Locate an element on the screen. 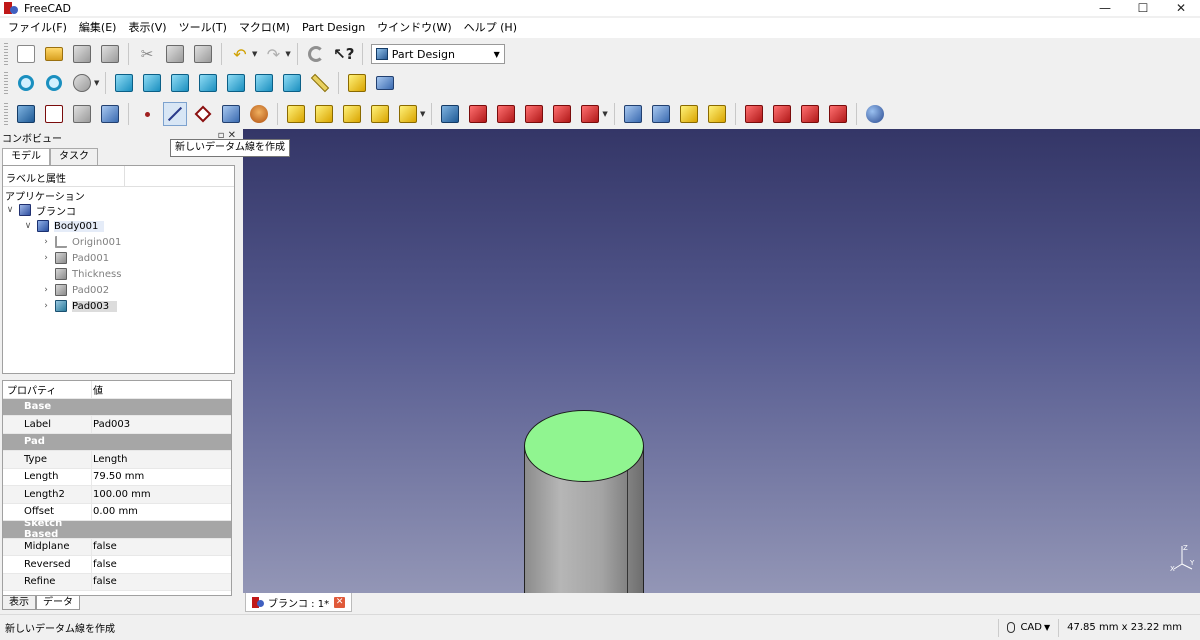  linear-pattern-button is located at coordinates (661, 114).